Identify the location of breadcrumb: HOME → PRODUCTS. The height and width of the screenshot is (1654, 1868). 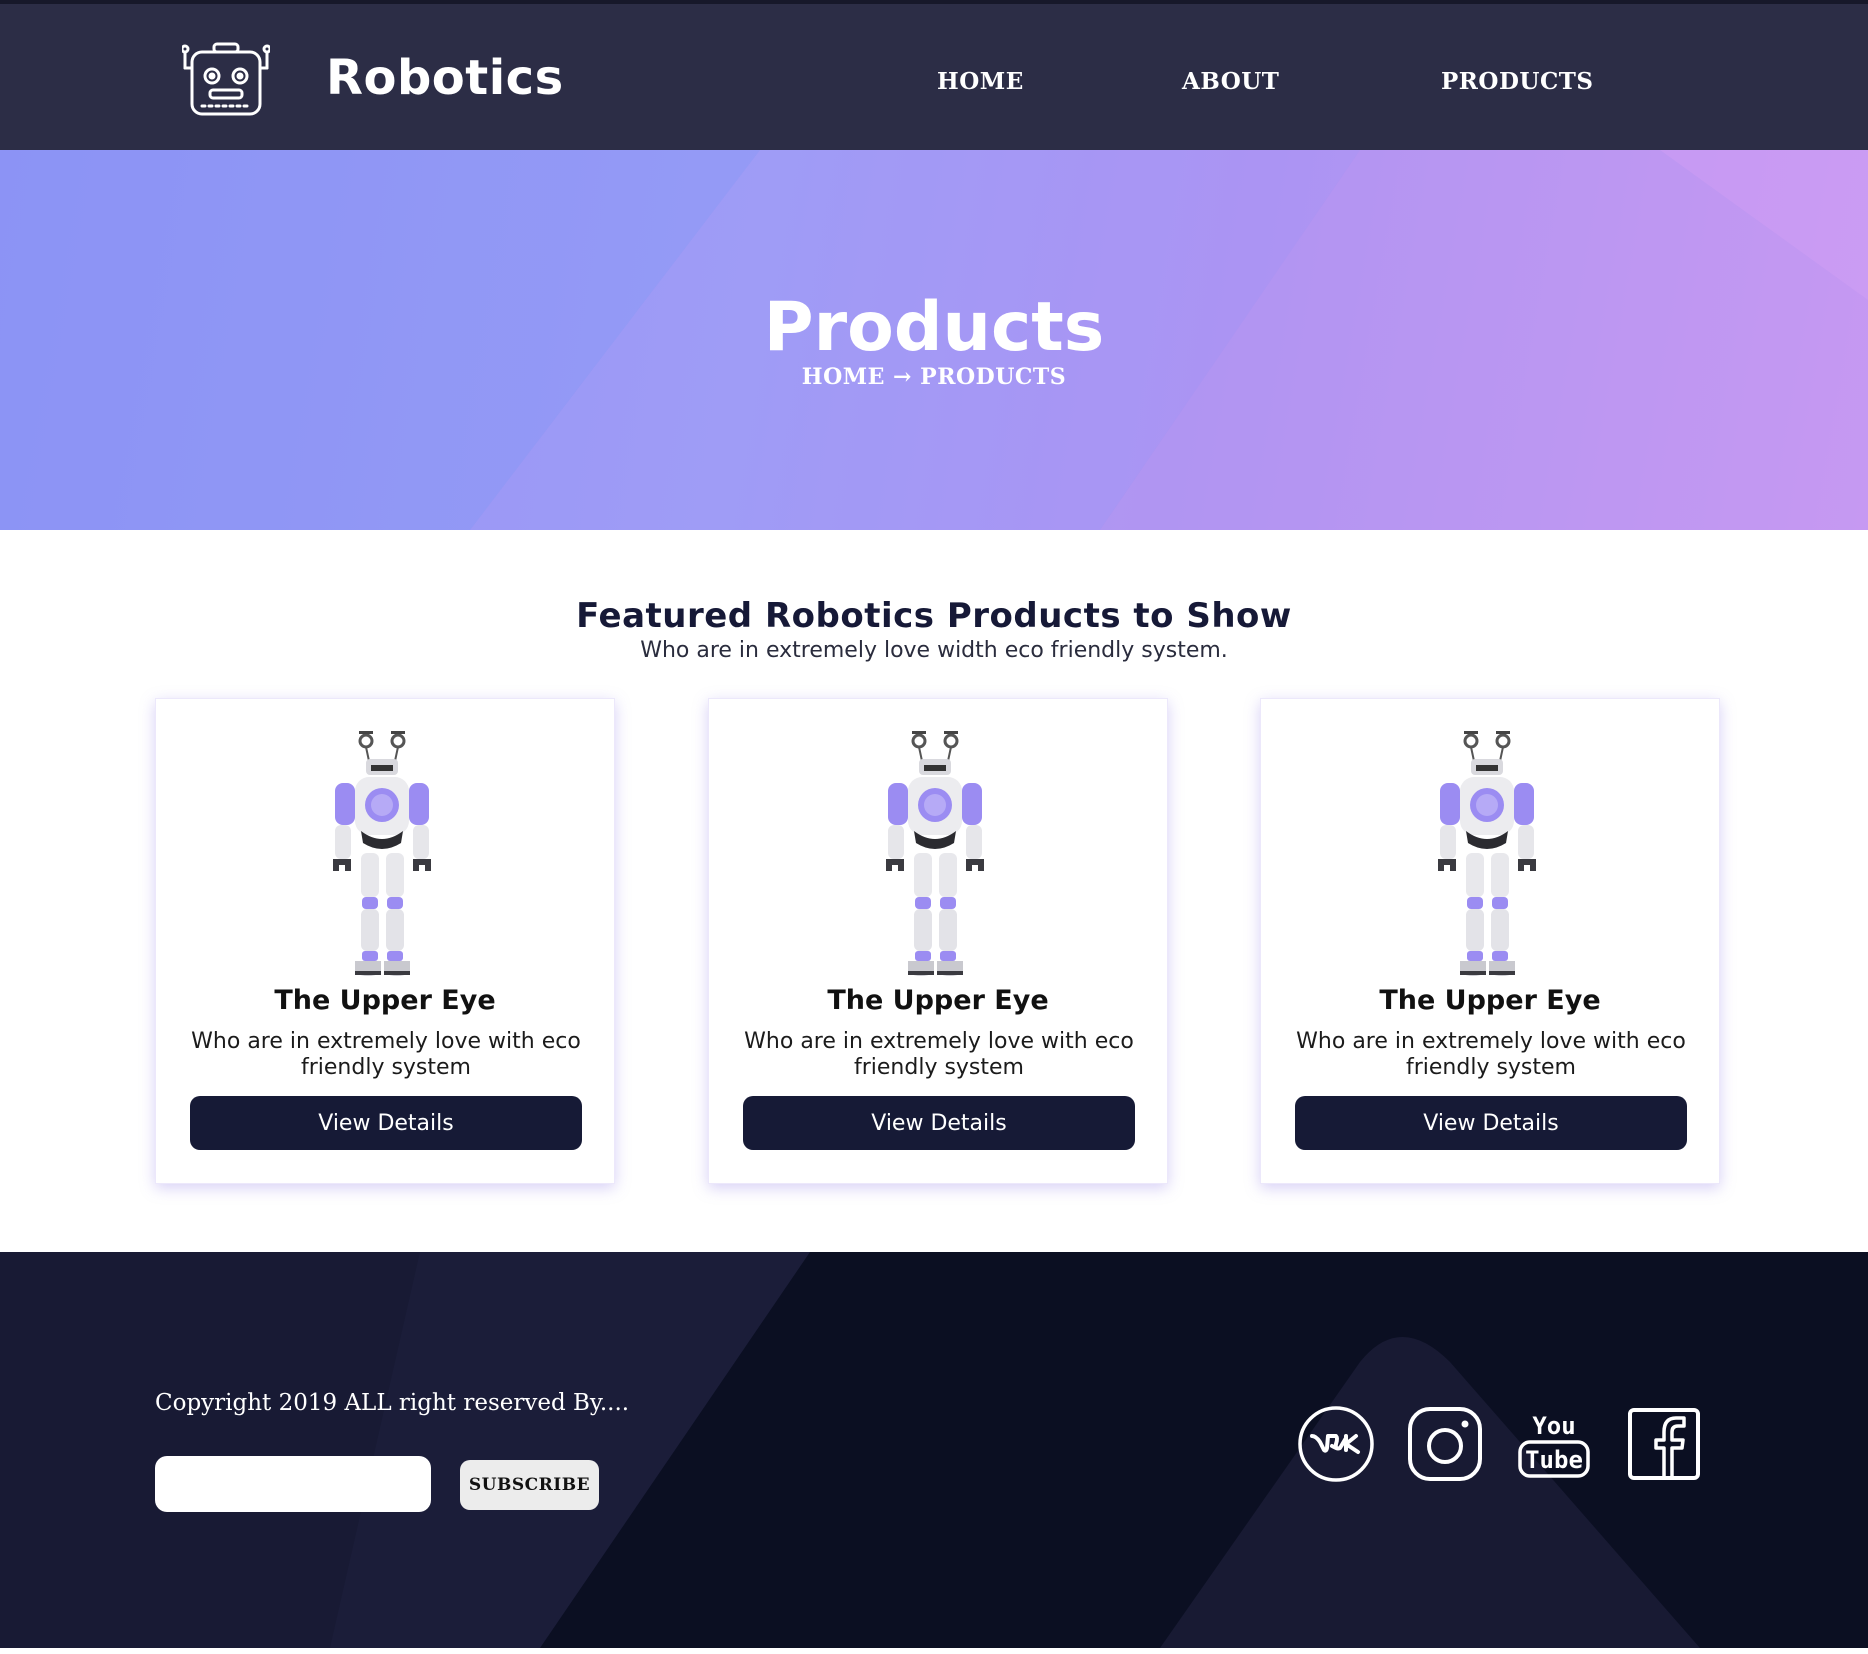
(934, 377).